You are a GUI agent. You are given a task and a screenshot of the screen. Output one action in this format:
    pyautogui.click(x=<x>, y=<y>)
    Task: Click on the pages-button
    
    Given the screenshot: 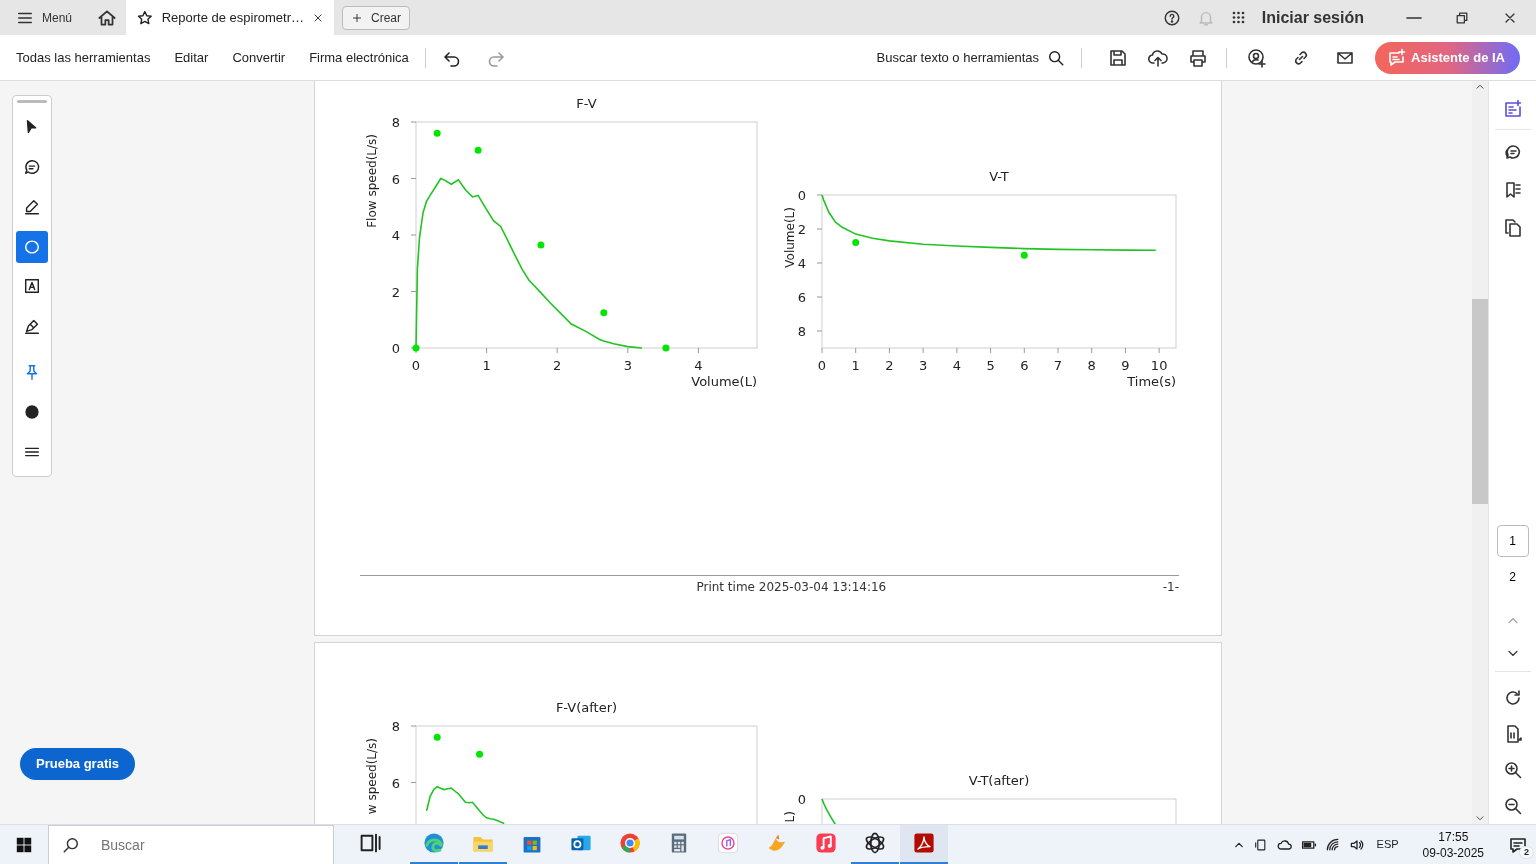 What is the action you would take?
    pyautogui.click(x=1512, y=228)
    